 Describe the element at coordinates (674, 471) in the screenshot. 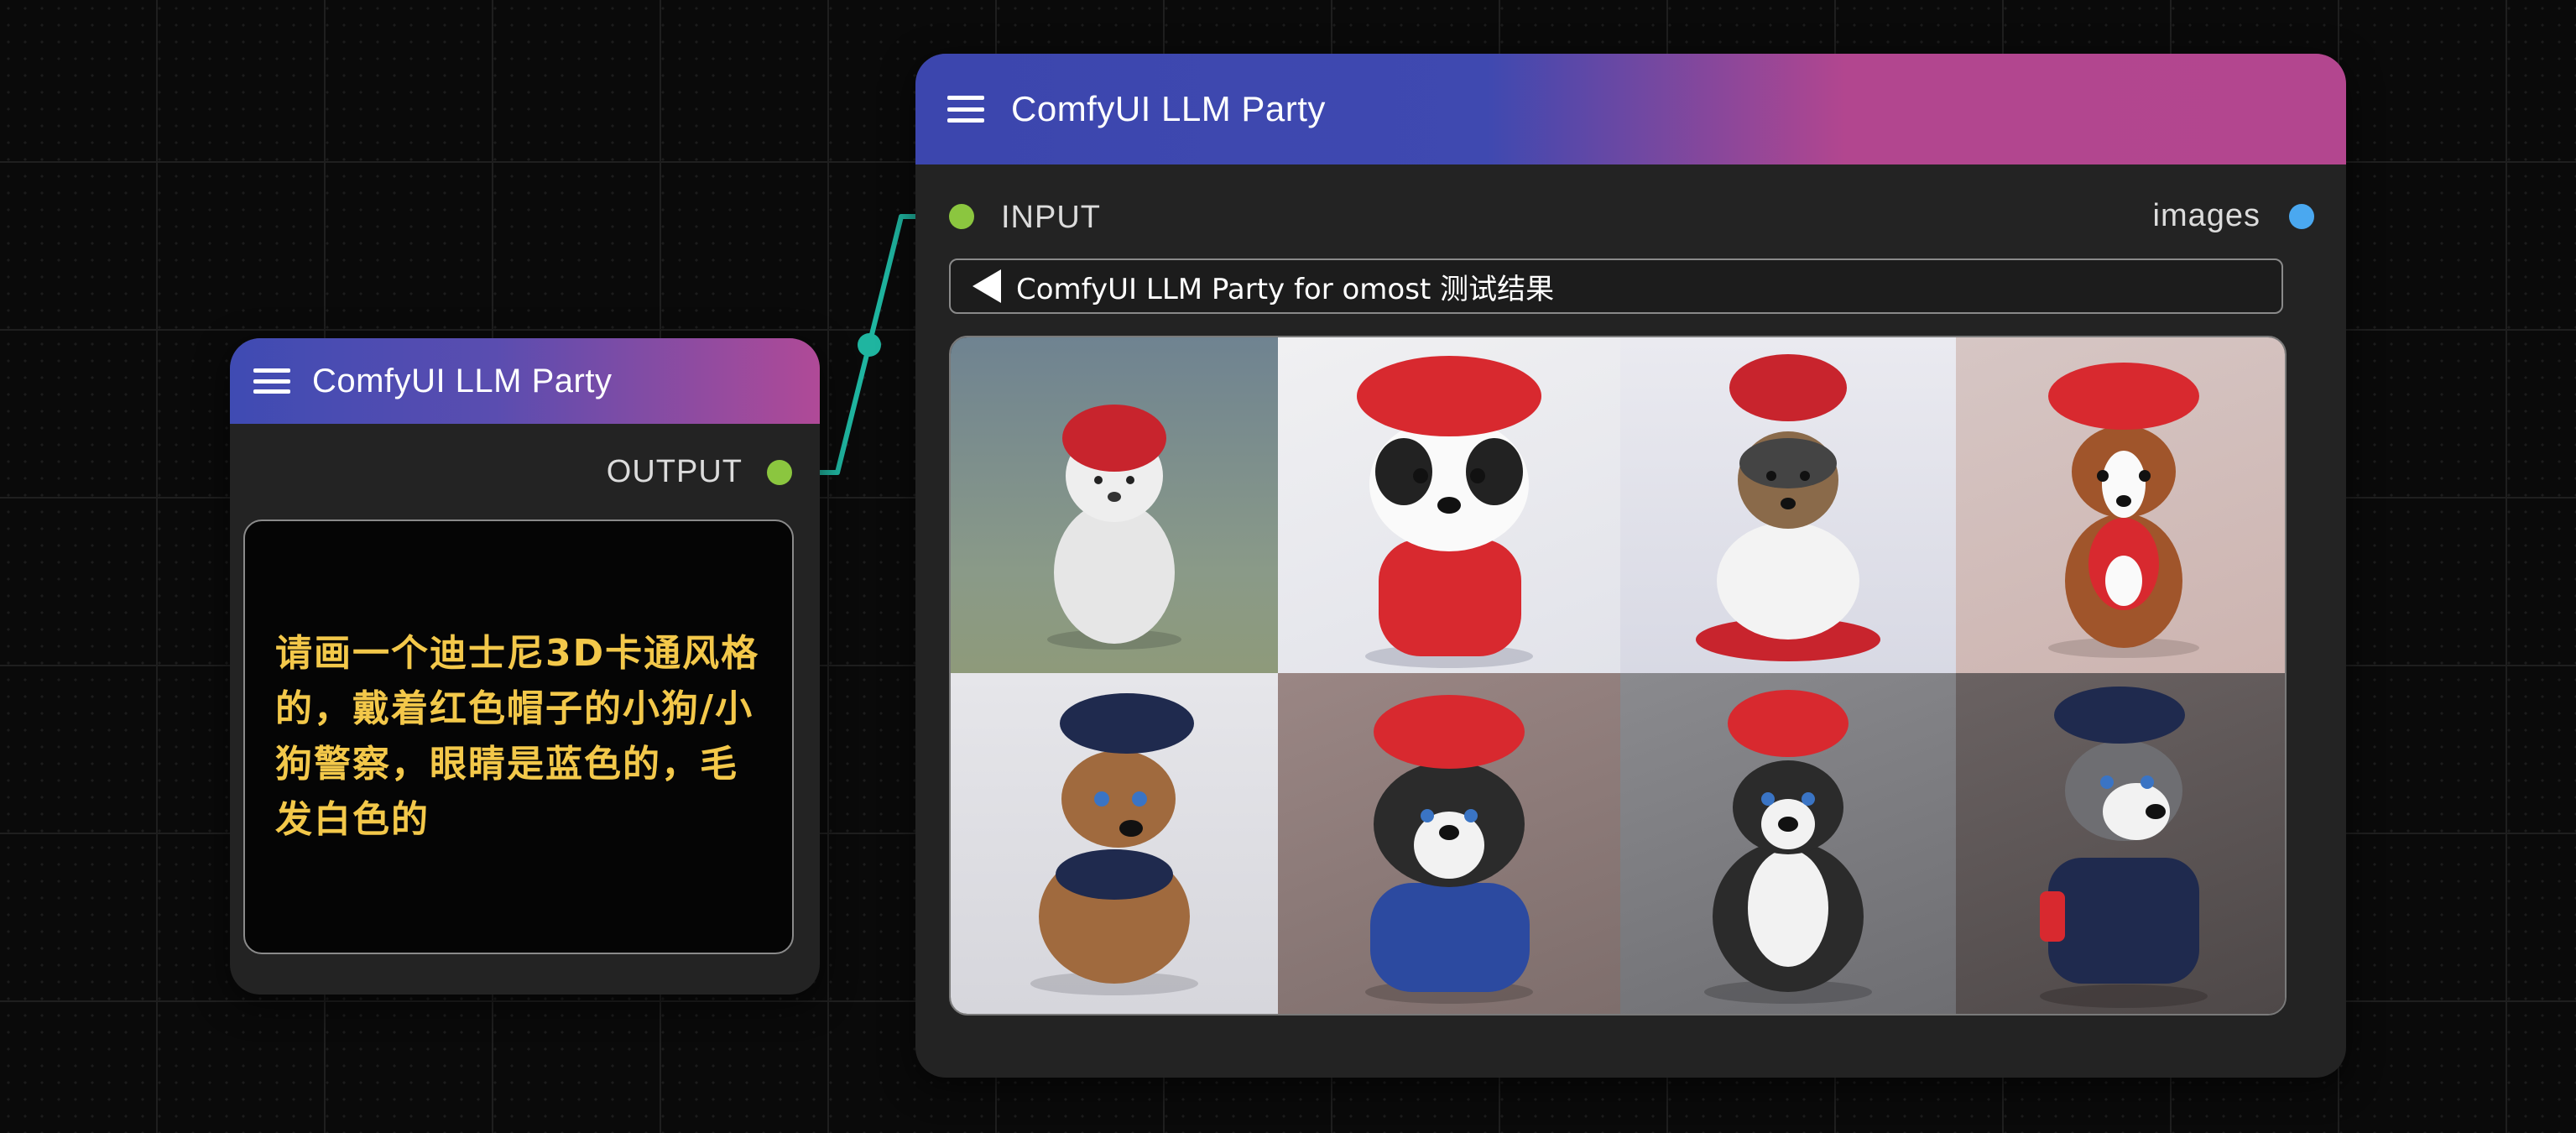

I see `output-port-label: OUTPUT` at that location.